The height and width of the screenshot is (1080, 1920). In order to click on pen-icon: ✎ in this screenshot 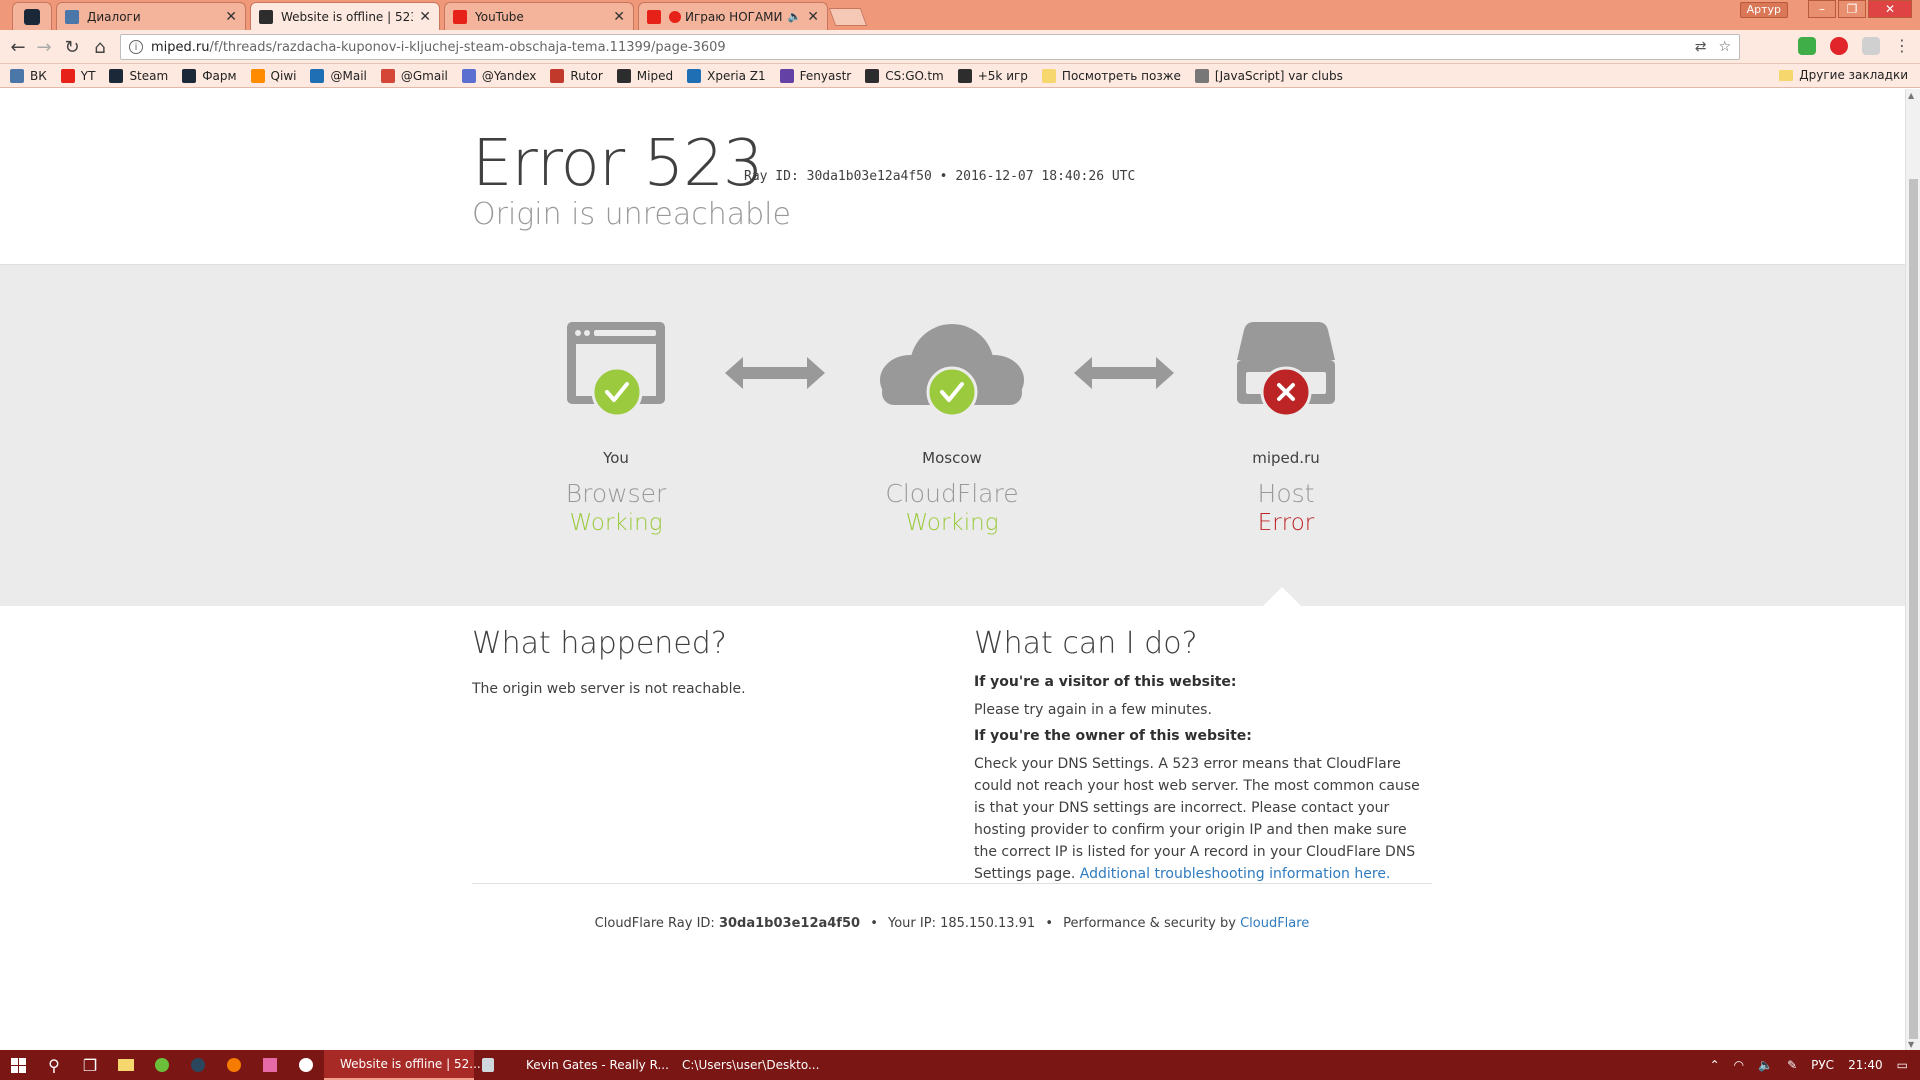, I will do `click(1792, 1065)`.